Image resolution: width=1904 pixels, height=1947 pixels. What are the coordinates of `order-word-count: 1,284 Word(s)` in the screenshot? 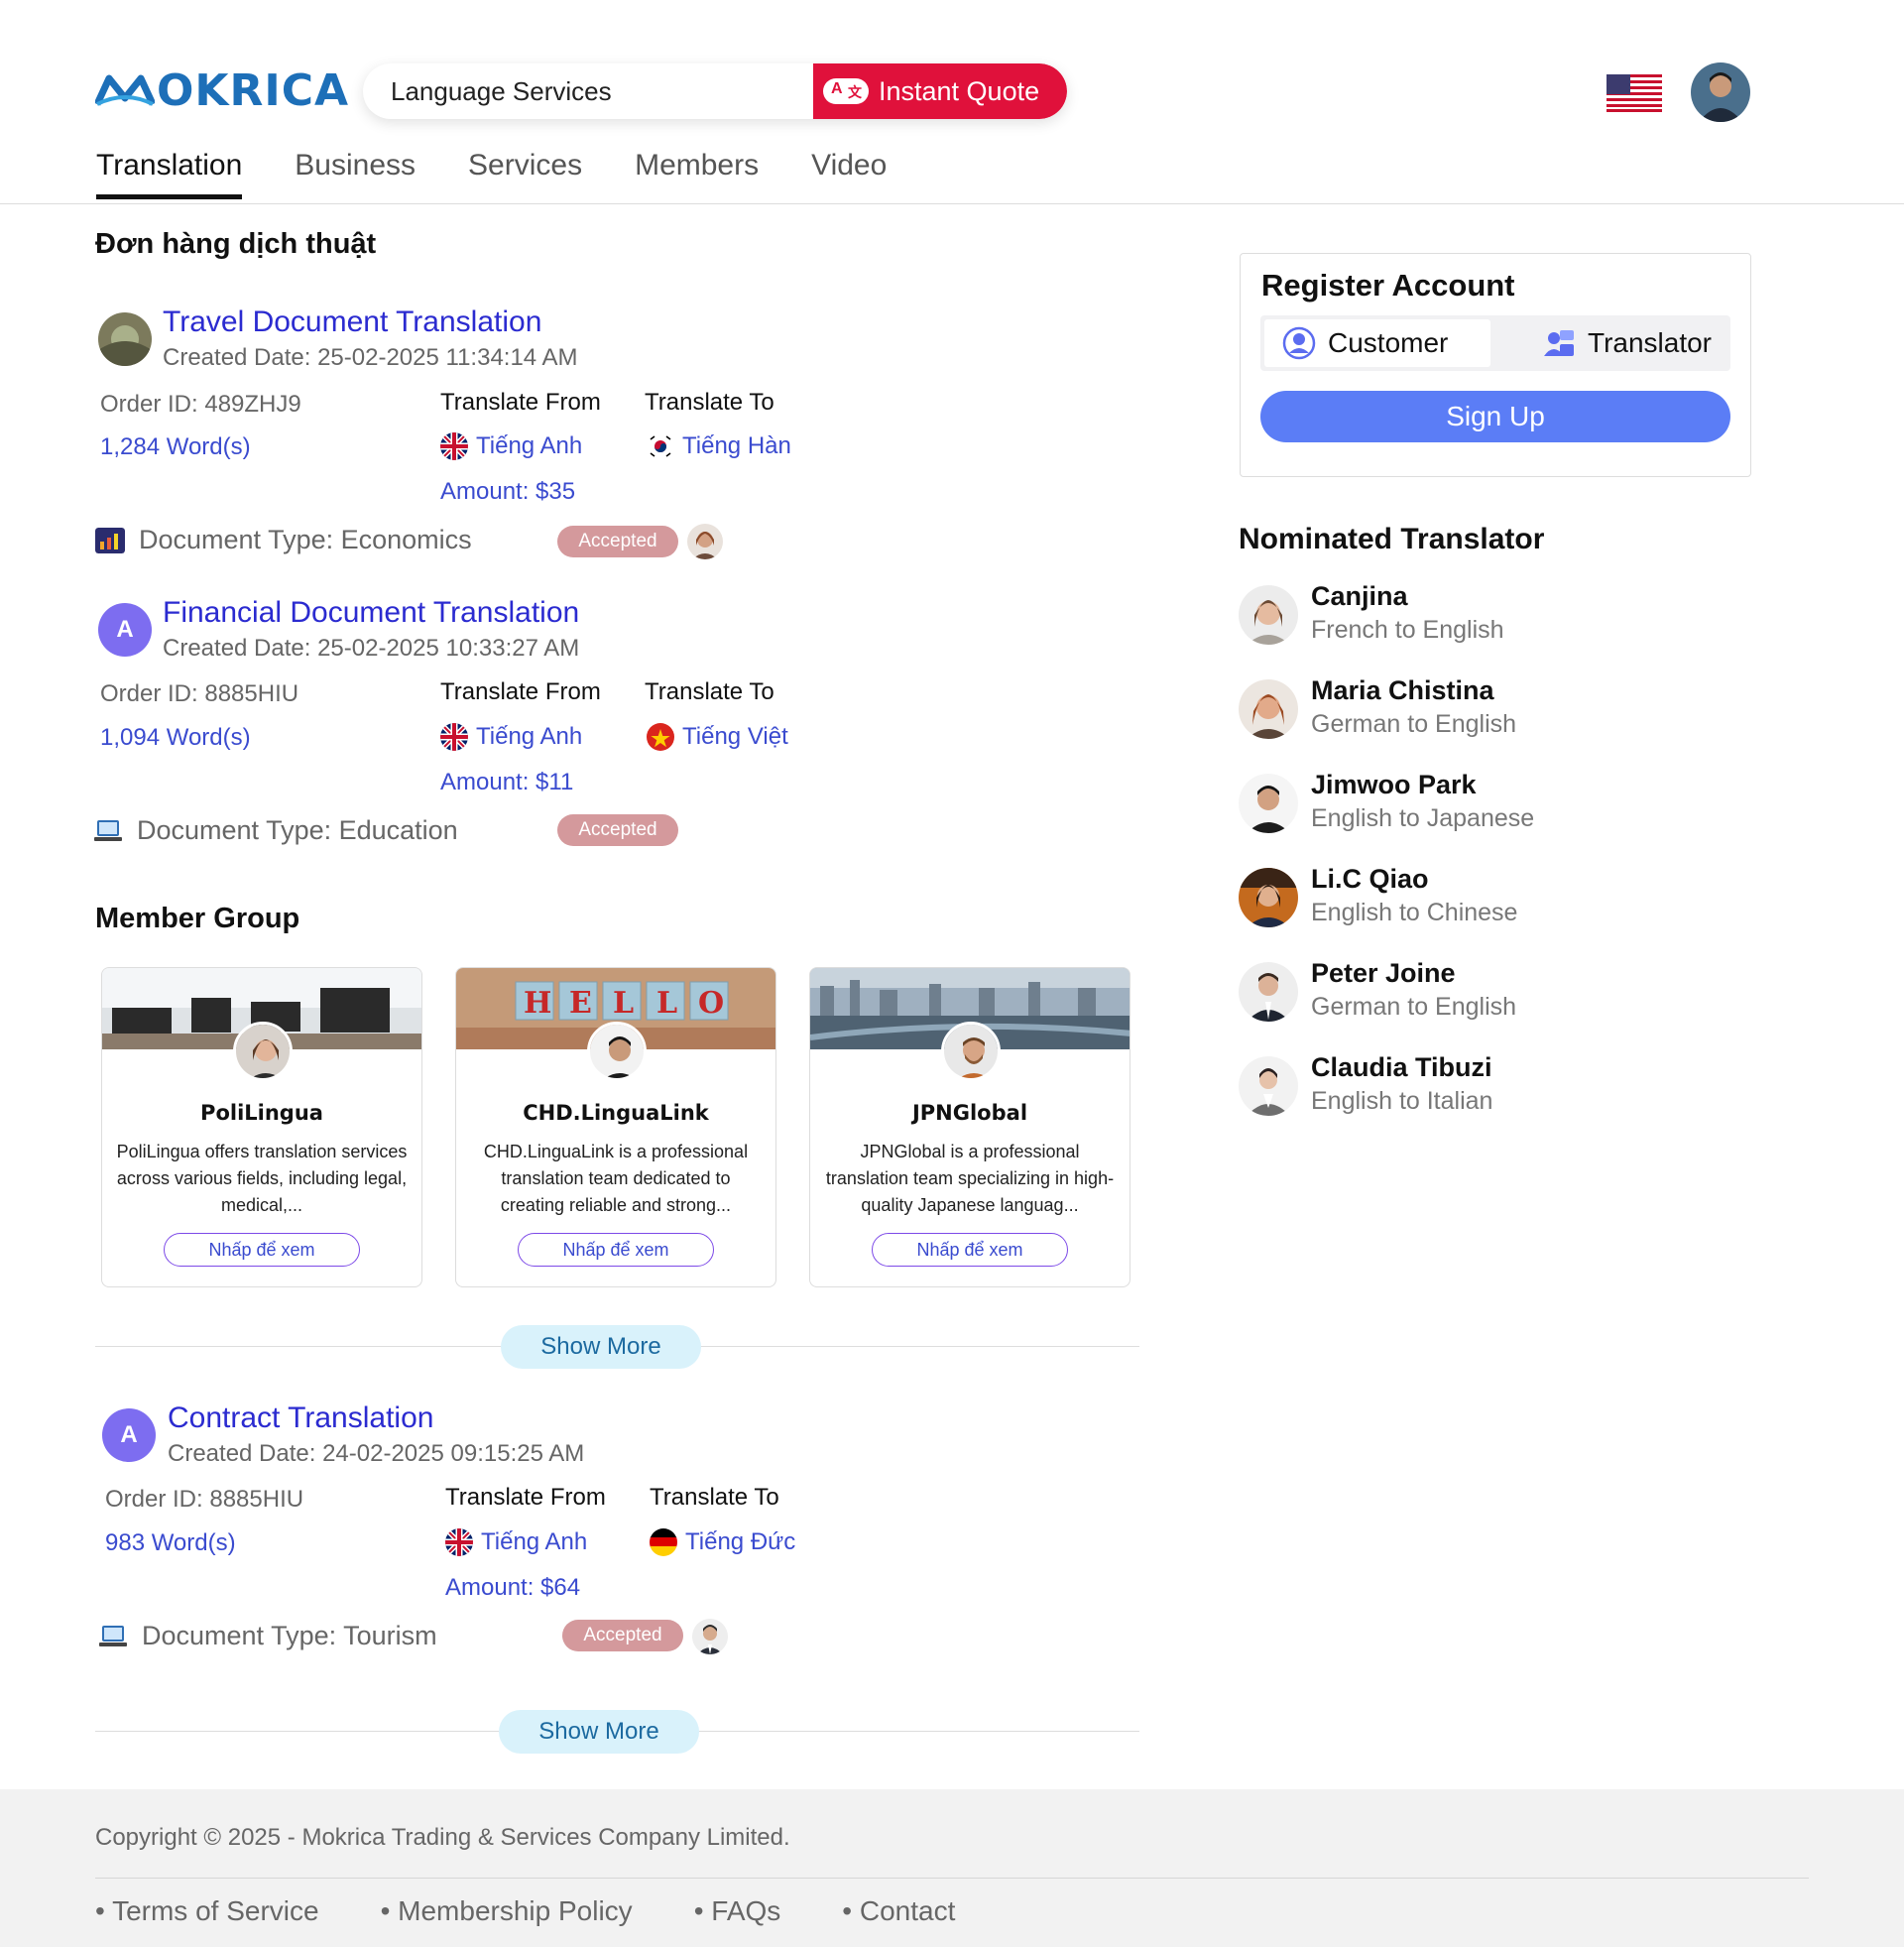 It's located at (175, 446).